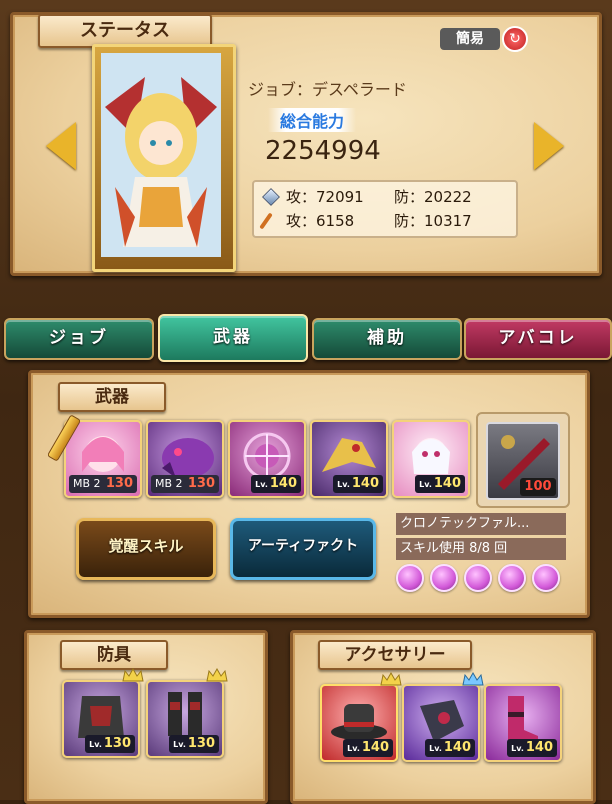  What do you see at coordinates (443, 718) in the screenshot?
I see `accessory-slot-2: Lv. 140` at bounding box center [443, 718].